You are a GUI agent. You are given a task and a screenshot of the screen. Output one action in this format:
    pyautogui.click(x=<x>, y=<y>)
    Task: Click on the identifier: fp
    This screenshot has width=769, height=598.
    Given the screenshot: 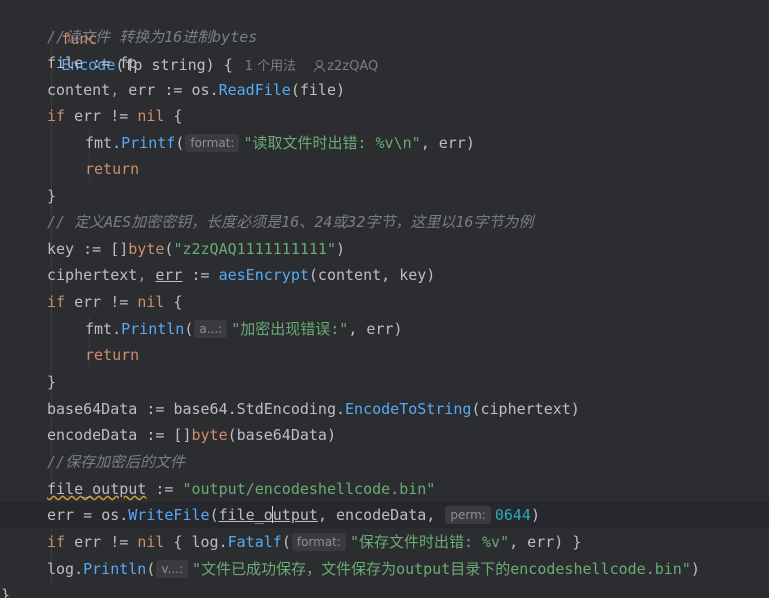 What is the action you would take?
    pyautogui.click(x=128, y=63)
    